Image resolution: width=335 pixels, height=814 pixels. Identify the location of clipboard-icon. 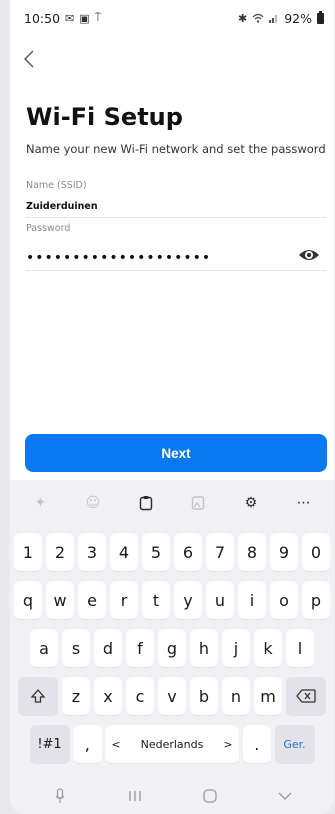
(146, 503).